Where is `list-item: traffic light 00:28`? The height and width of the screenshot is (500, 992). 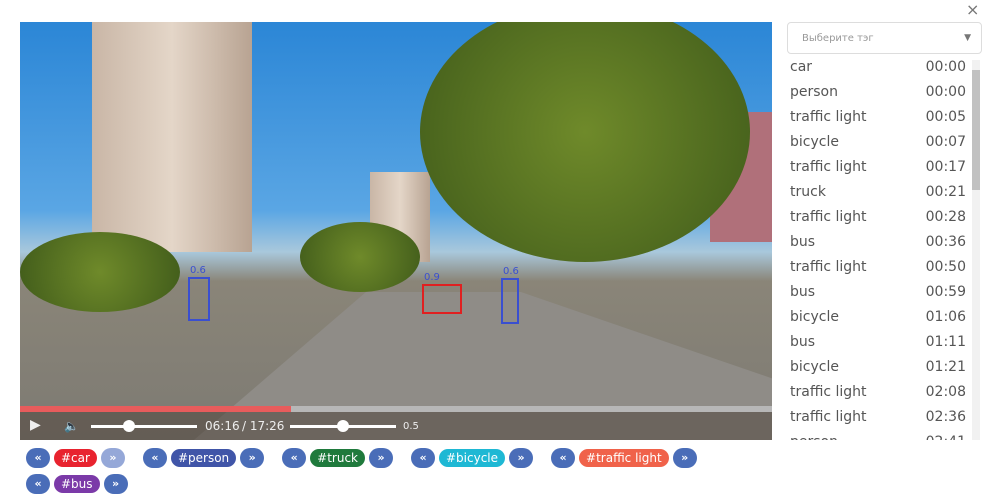 list-item: traffic light 00:28 is located at coordinates (879, 218).